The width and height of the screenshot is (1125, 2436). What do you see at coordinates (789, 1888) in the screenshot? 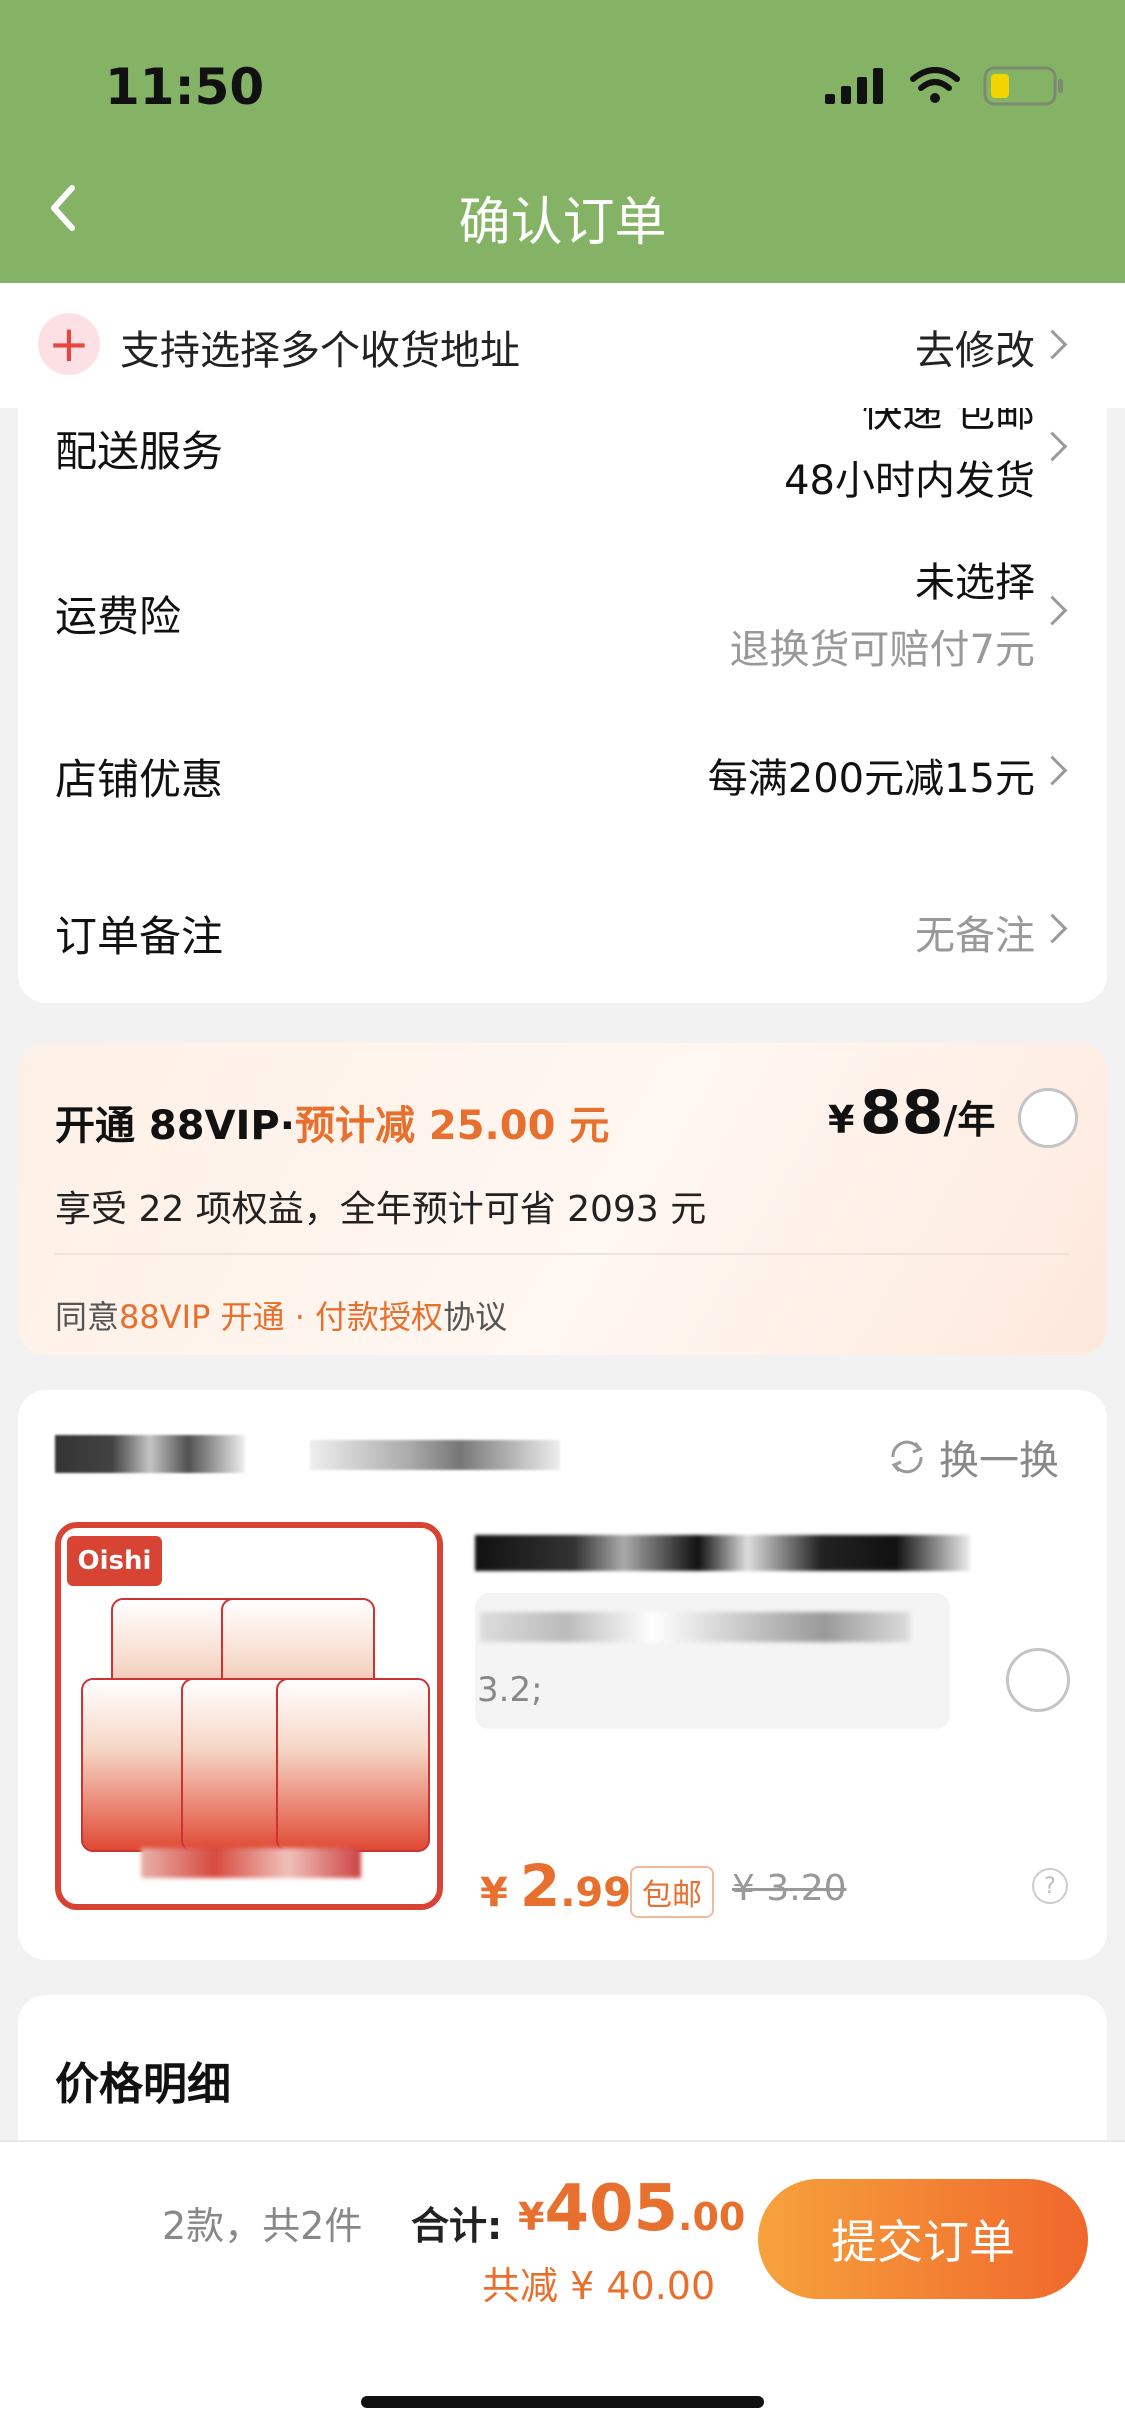
I see `original-price: ¥ 3.20` at bounding box center [789, 1888].